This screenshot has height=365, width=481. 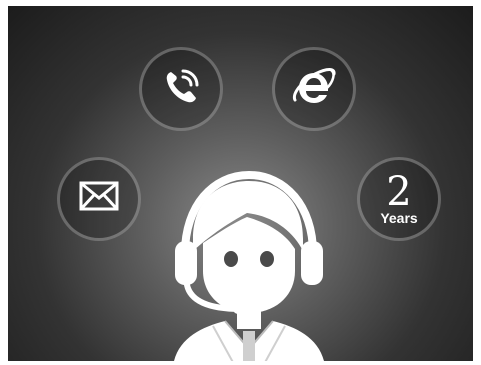 I want to click on experience-text: 2 Years, so click(x=399, y=197).